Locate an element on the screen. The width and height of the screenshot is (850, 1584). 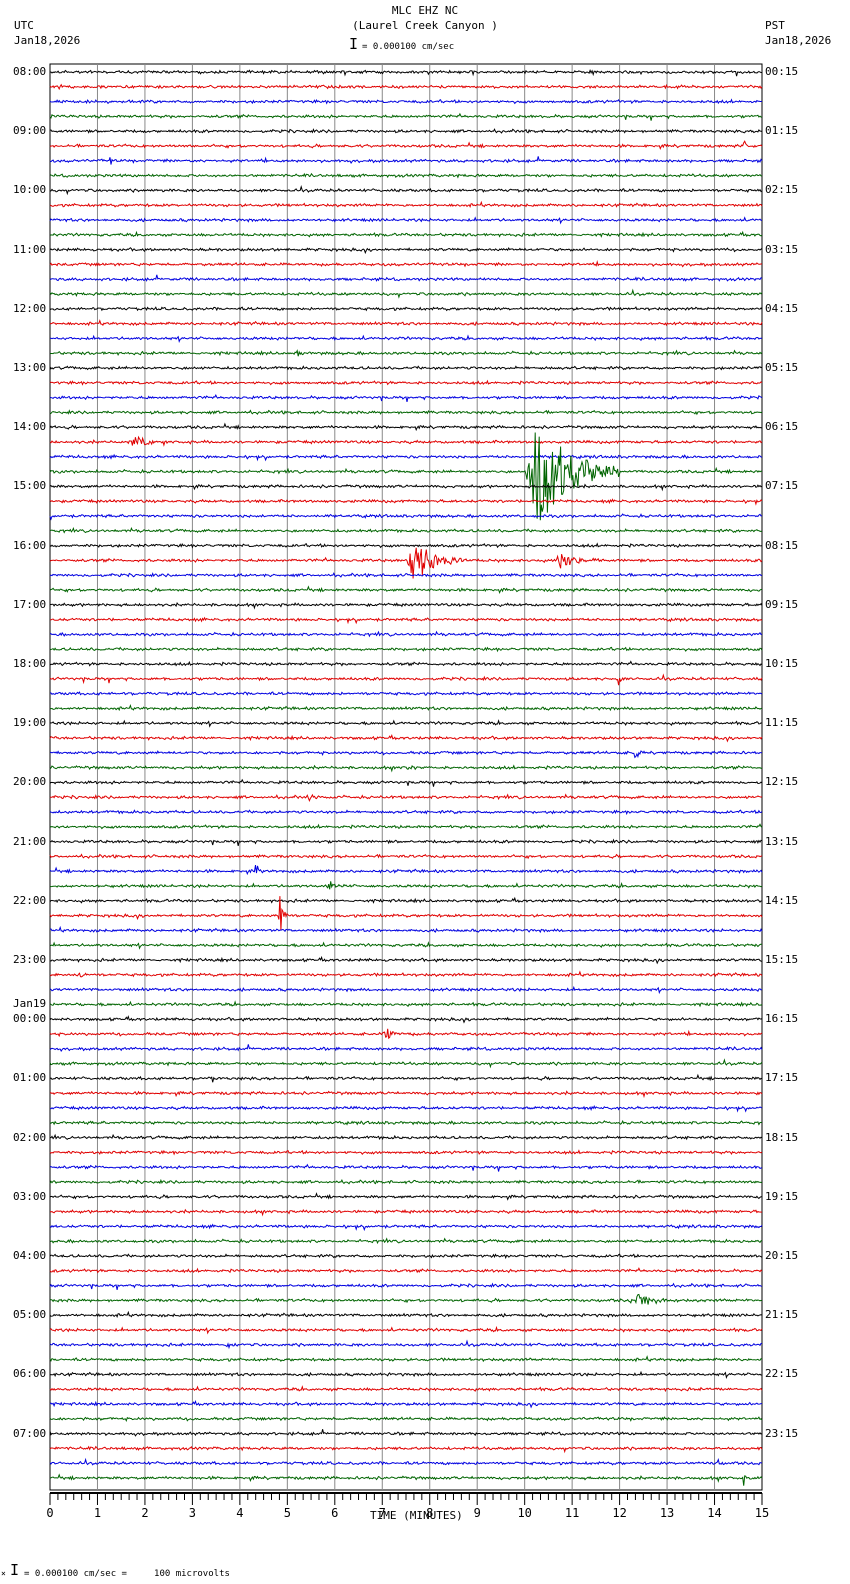
station-location: (Laurel Creek Canyon ) is located at coordinates (425, 25).